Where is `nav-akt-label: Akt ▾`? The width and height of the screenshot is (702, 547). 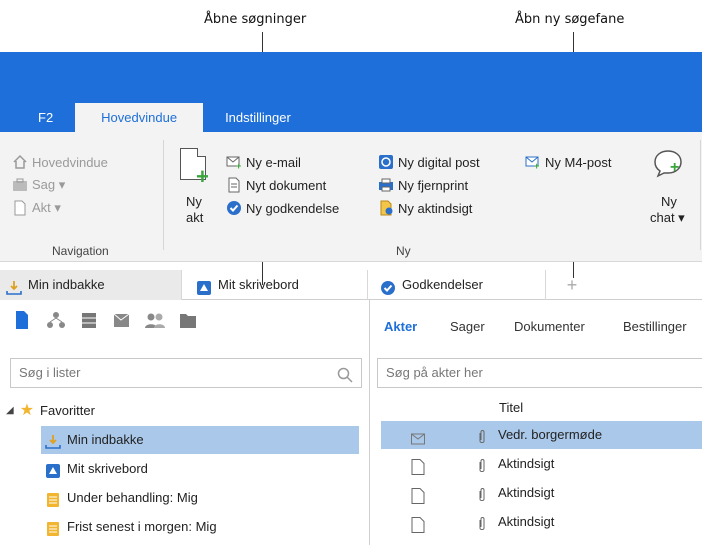 nav-akt-label: Akt ▾ is located at coordinates (46, 207).